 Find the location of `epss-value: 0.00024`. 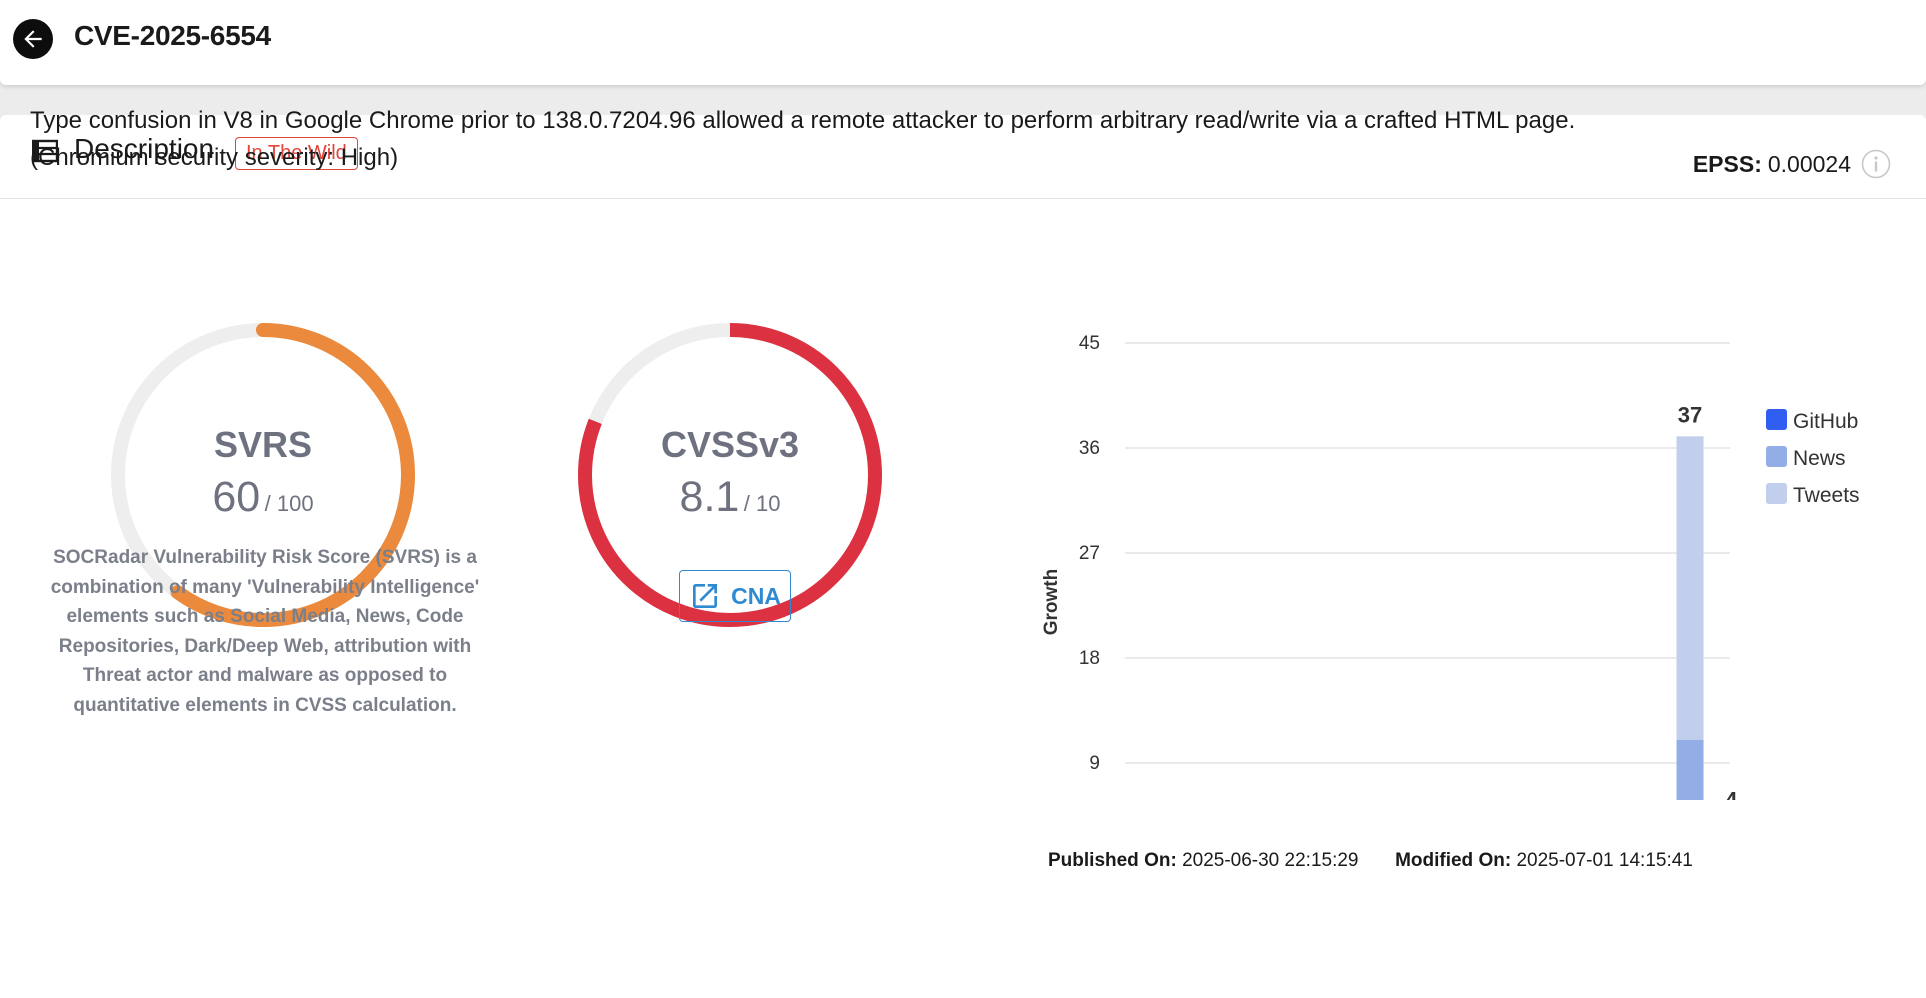

epss-value: 0.00024 is located at coordinates (1809, 163).